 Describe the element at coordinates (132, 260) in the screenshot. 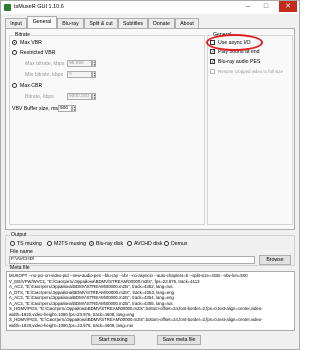

I see `output-path-input: F:\AVCHD\` at that location.